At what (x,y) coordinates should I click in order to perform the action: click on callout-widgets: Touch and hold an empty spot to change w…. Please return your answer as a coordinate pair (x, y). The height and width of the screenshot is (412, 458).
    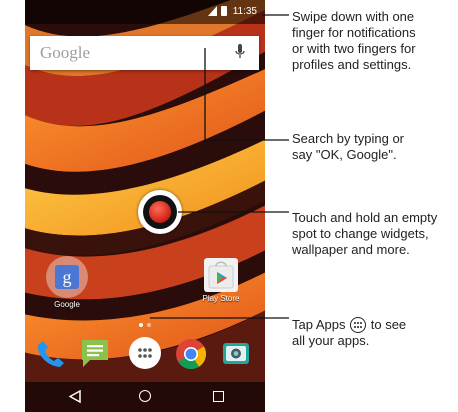
    Looking at the image, I should click on (375, 234).